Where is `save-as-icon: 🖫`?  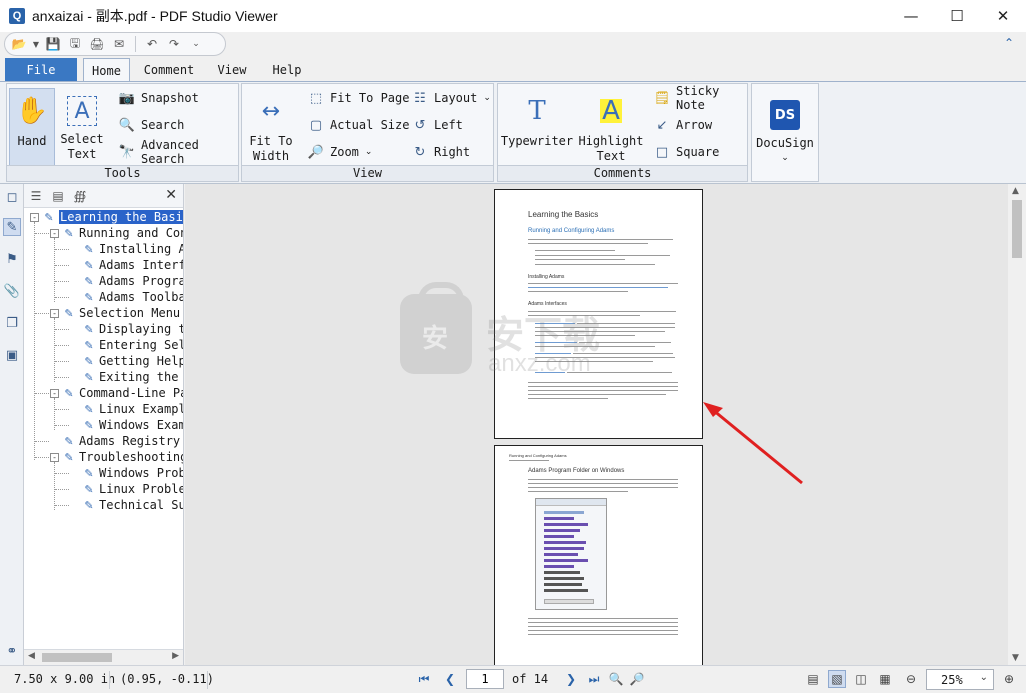
save-as-icon: 🖫 is located at coordinates (75, 44).